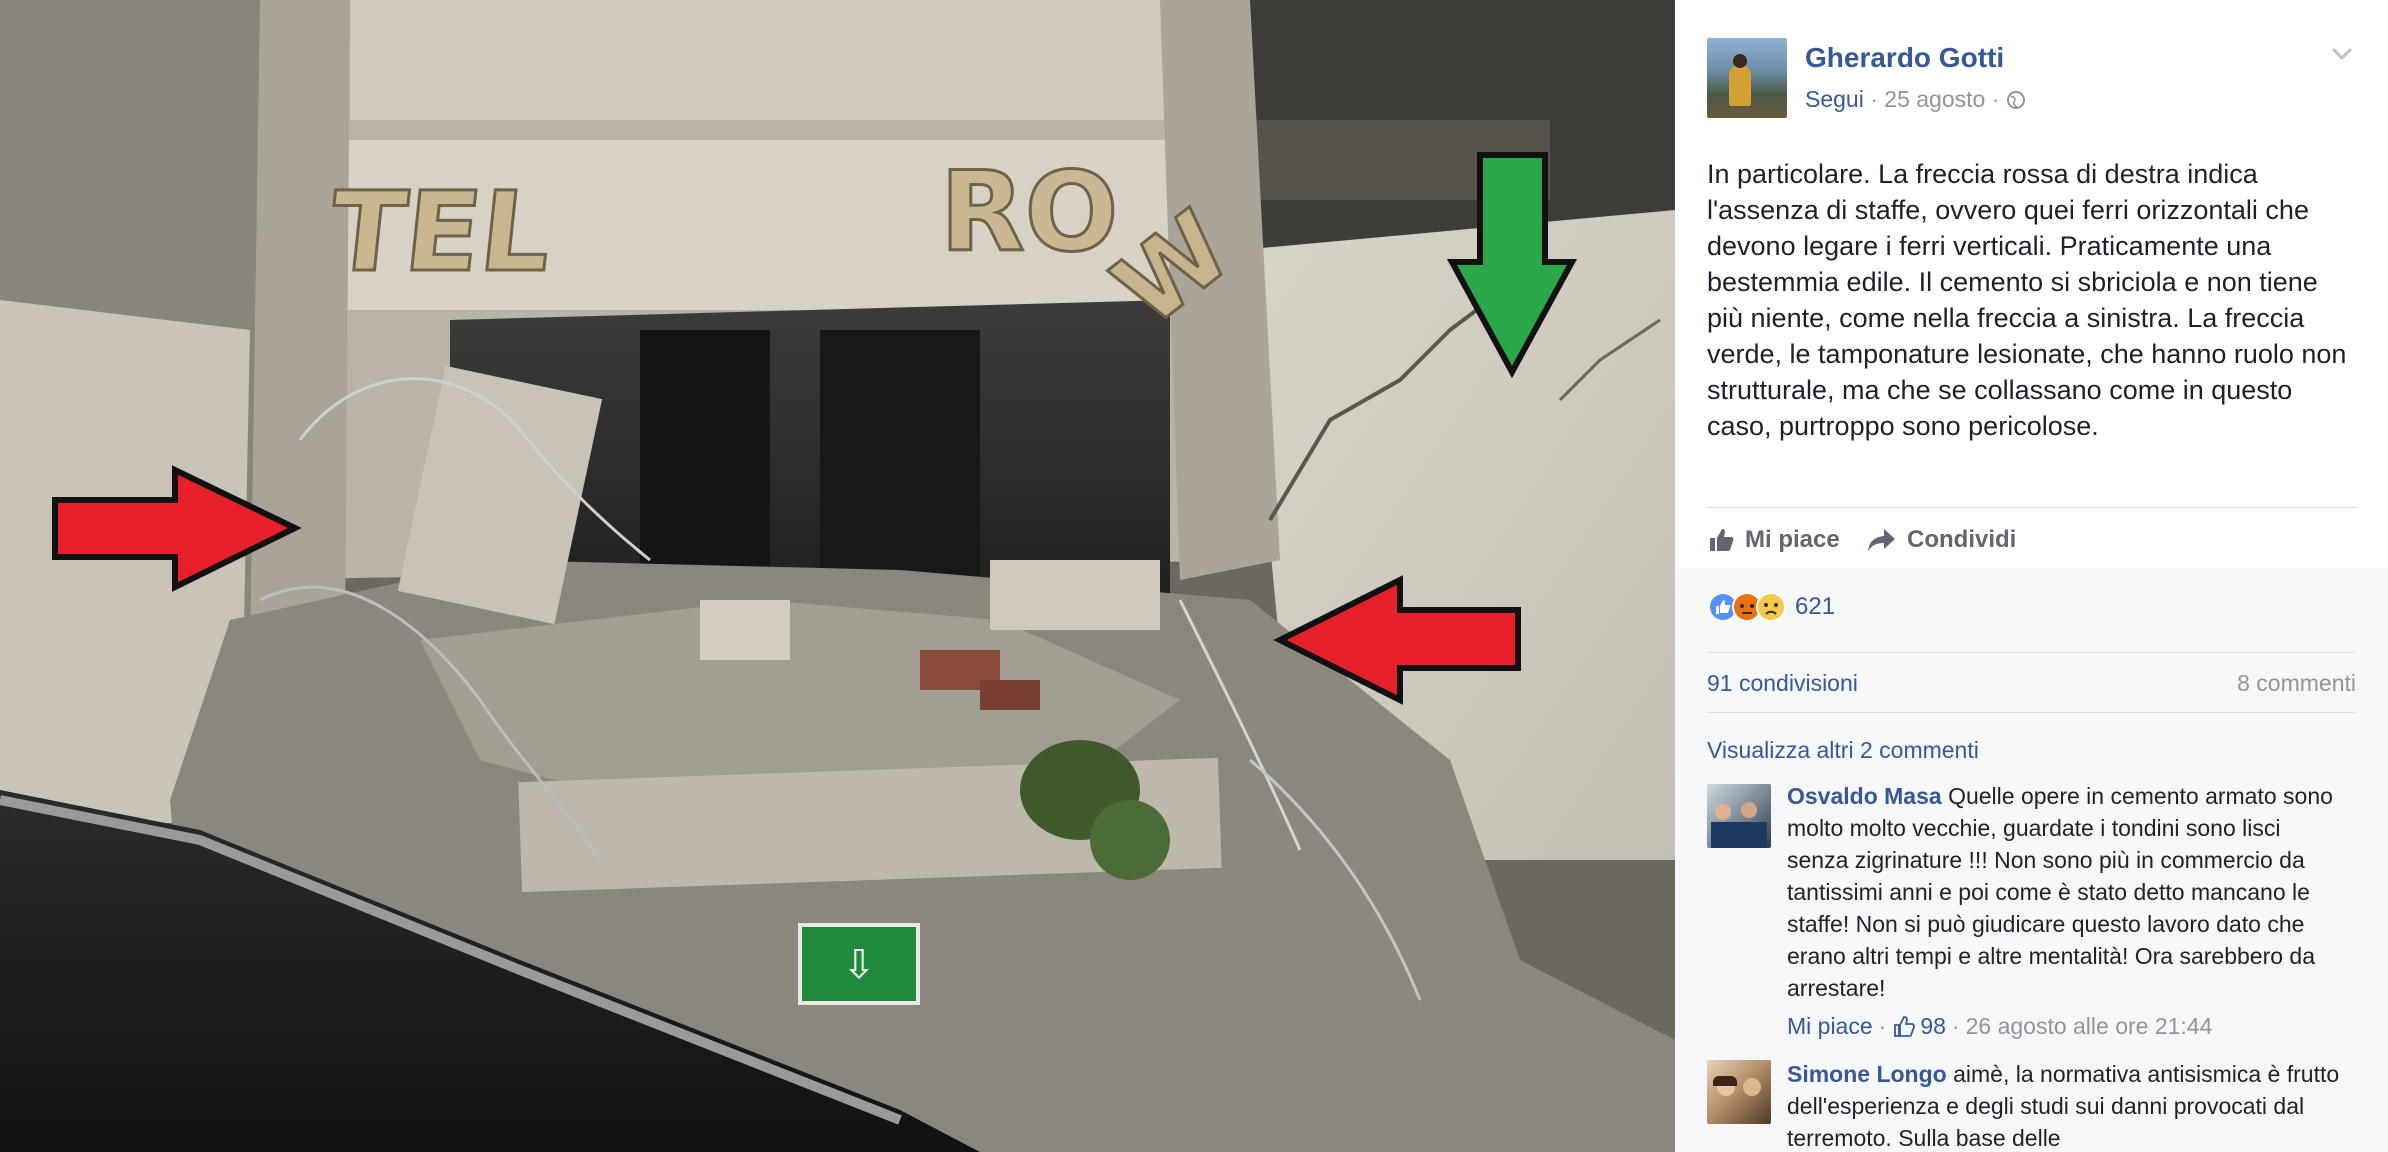 This screenshot has height=1152, width=2388. What do you see at coordinates (1905, 1026) in the screenshot?
I see `thumbs-up-outline-icon` at bounding box center [1905, 1026].